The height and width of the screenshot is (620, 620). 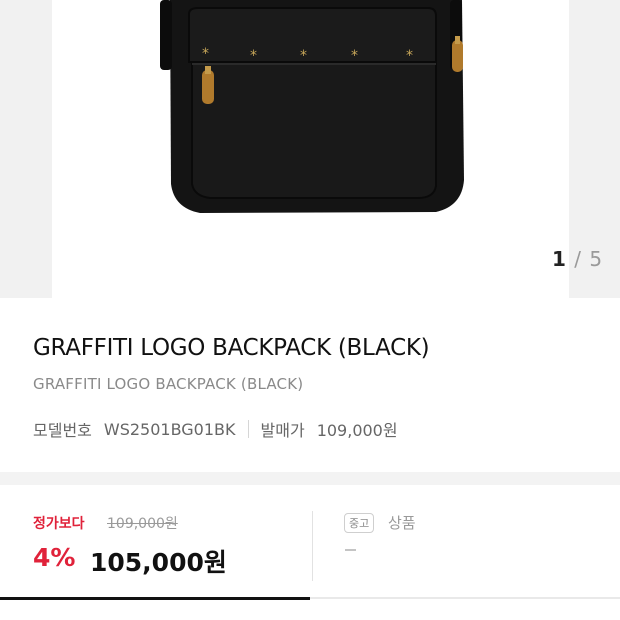 I want to click on meta-divider, so click(x=248, y=429).